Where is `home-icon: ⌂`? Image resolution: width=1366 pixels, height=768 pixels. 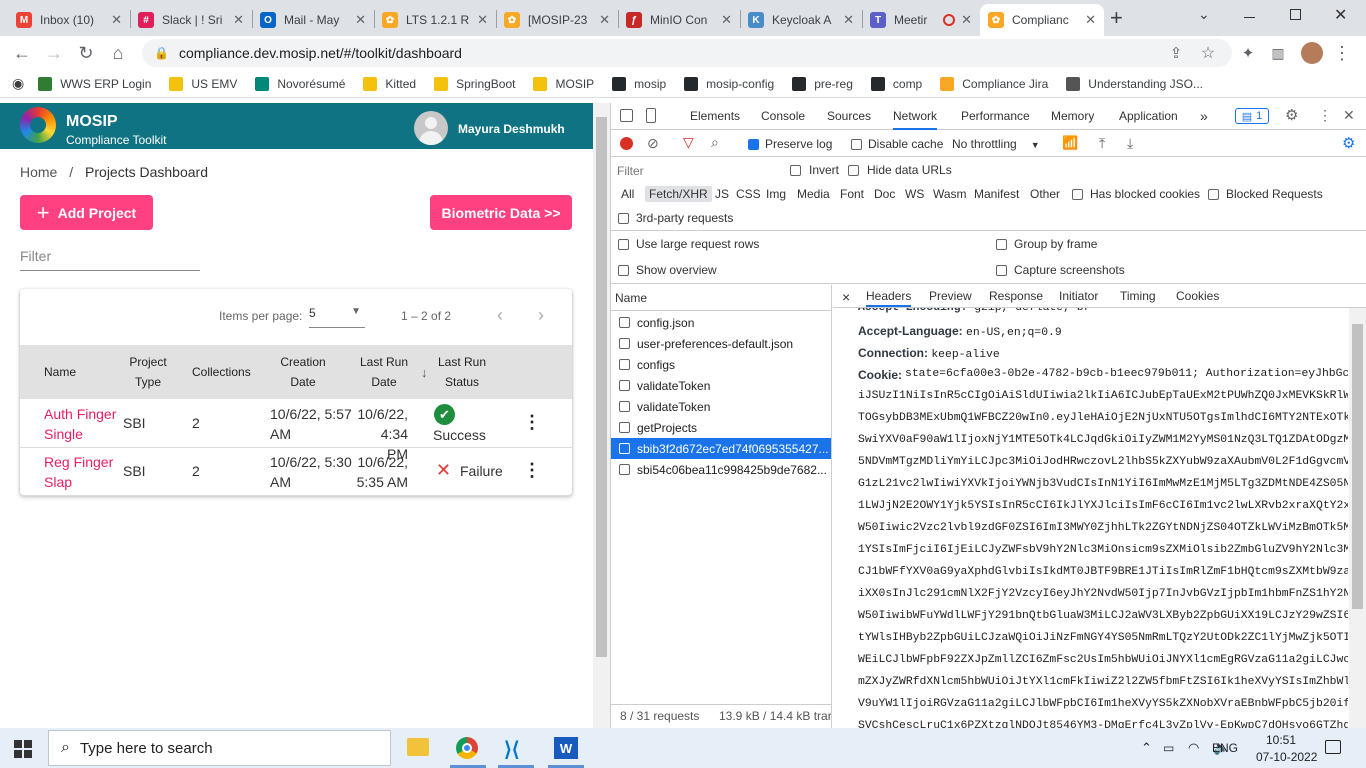
home-icon: ⌂ is located at coordinates (118, 53).